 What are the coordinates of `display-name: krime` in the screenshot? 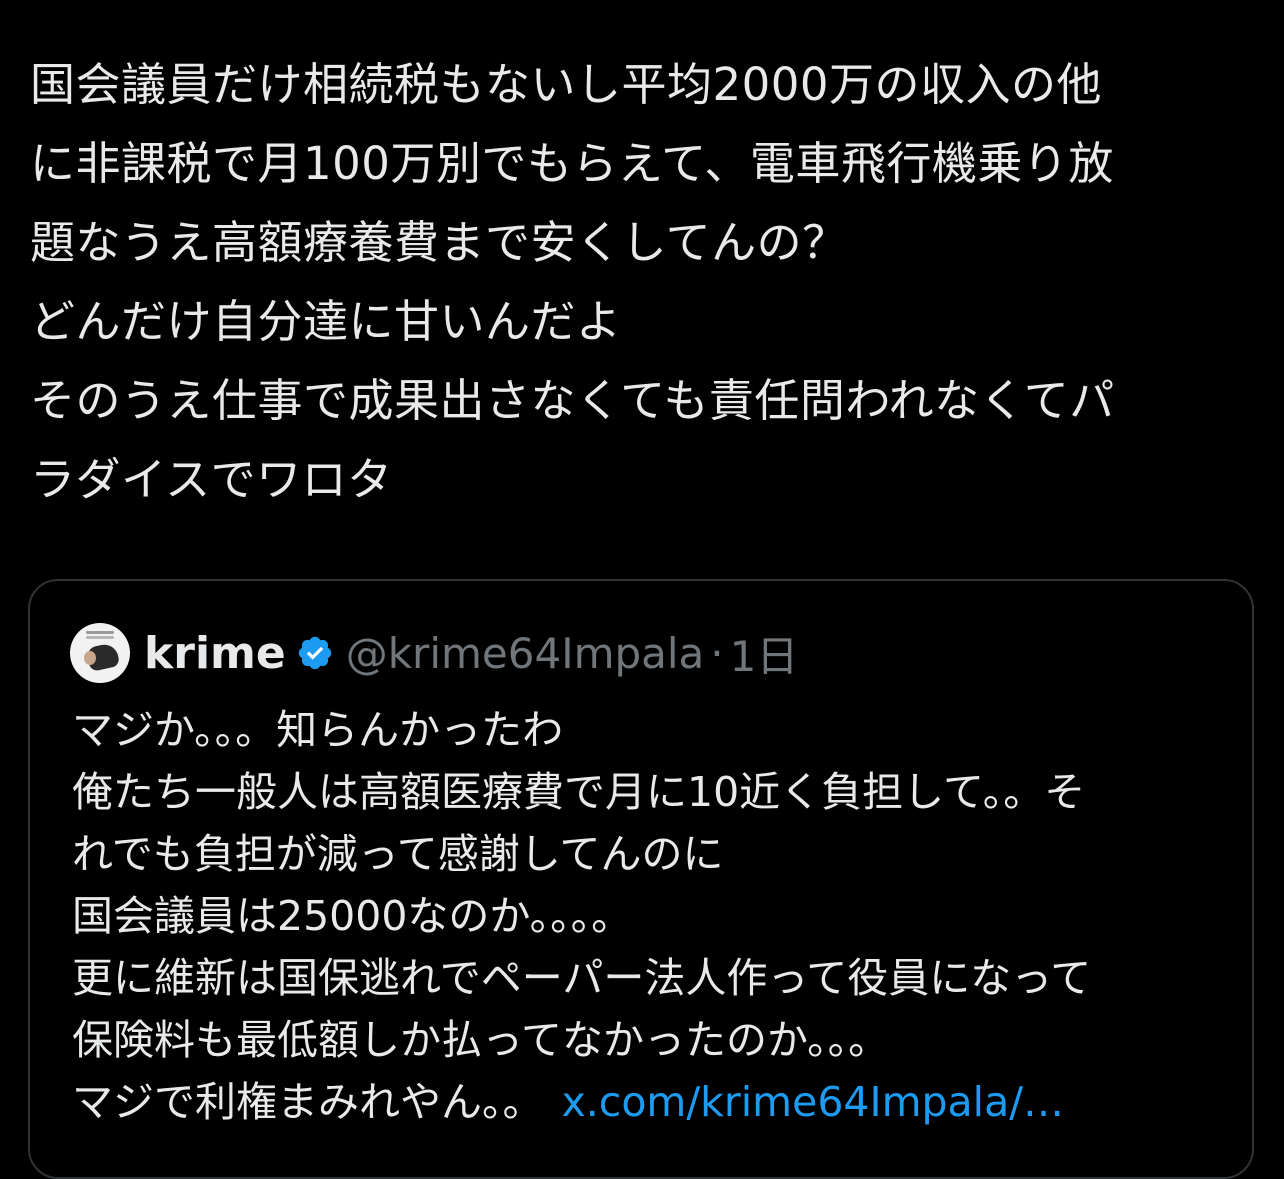 It's located at (215, 653).